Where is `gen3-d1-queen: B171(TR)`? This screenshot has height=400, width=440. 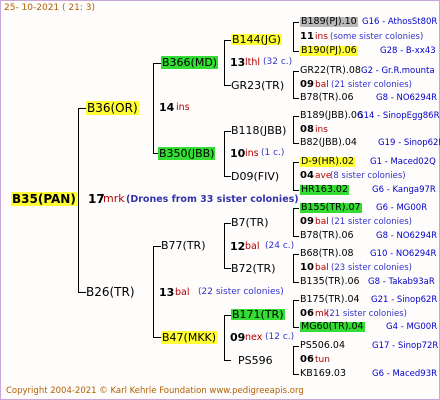
gen3-d1-queen: B171(TR) is located at coordinates (258, 314).